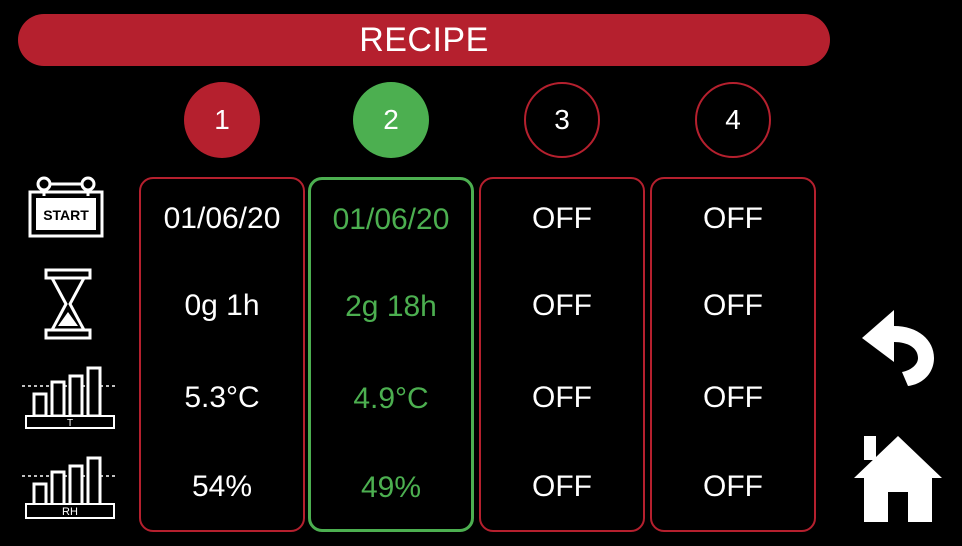 Image resolution: width=962 pixels, height=546 pixels. Describe the element at coordinates (562, 218) in the screenshot. I see `recipe-3-start-date: OFF` at that location.